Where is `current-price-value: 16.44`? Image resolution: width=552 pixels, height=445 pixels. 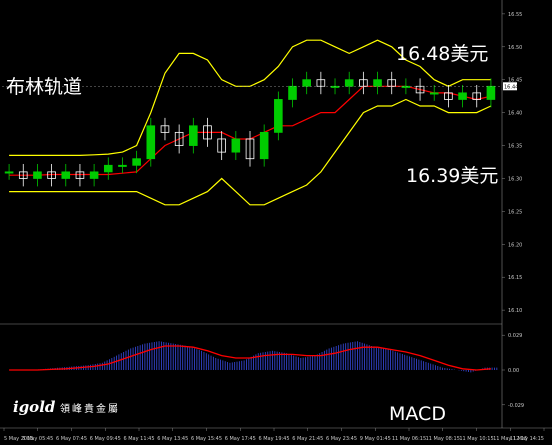 current-price-value: 16.44 is located at coordinates (511, 87).